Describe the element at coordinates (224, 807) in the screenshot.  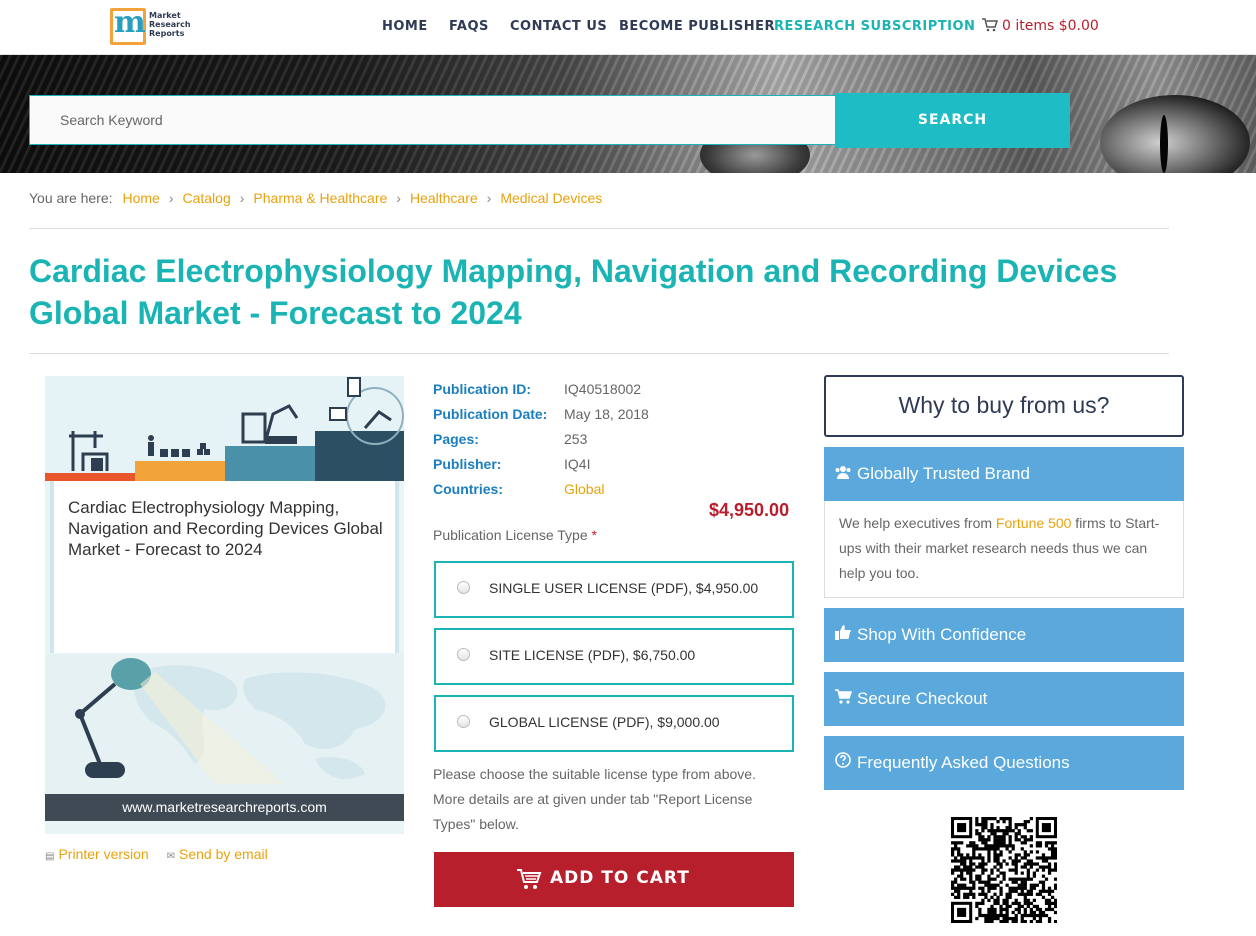
I see `cover-url-bar: www.marketresearchreports.com` at that location.